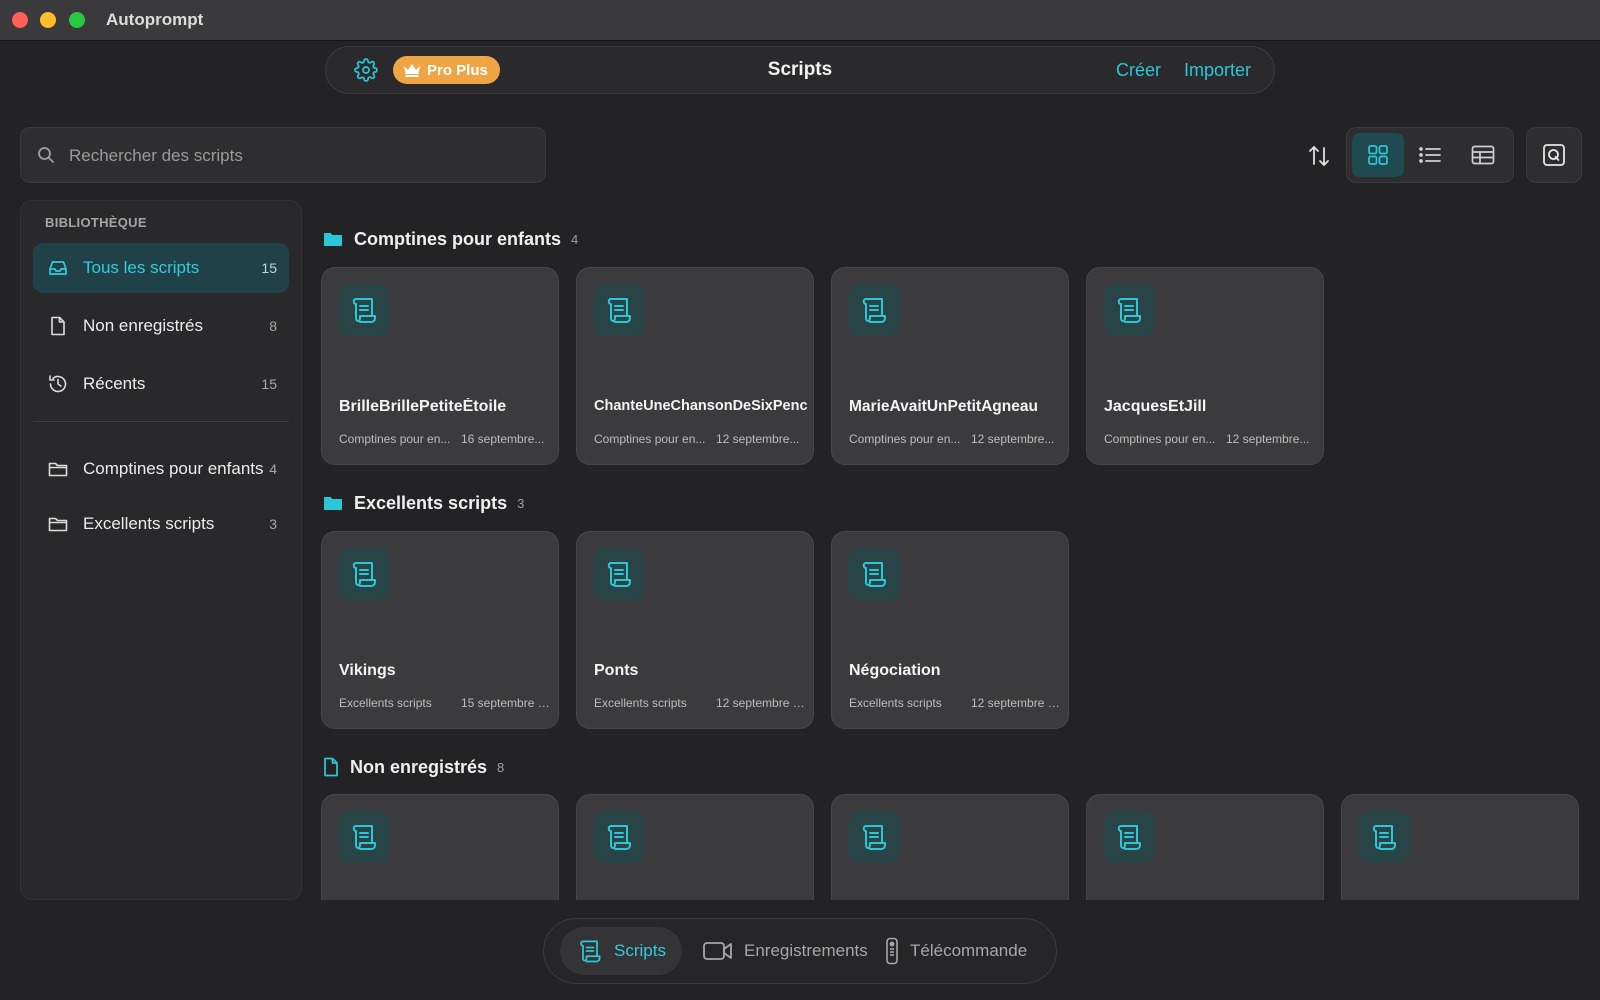 Image resolution: width=1600 pixels, height=1000 pixels. I want to click on table-view-button, so click(1483, 155).